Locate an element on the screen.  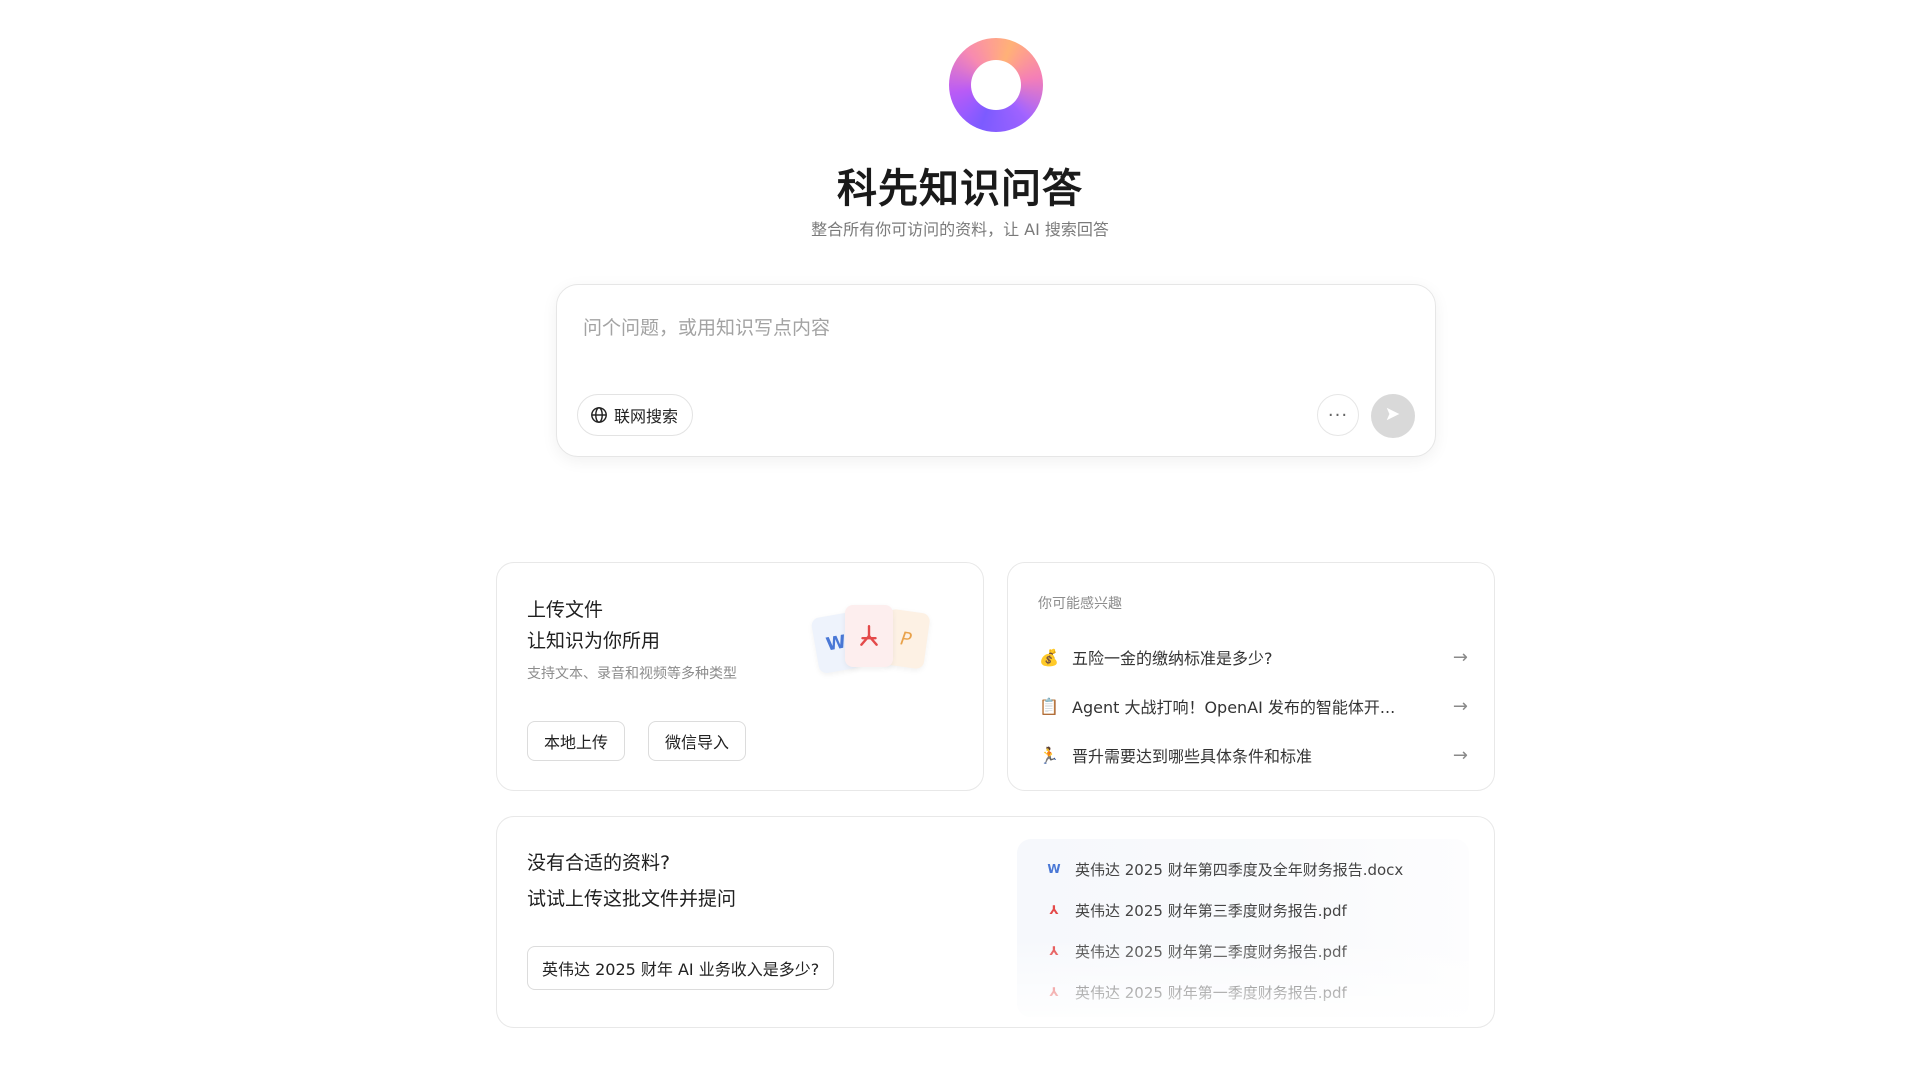
ask-input is located at coordinates (993, 328).